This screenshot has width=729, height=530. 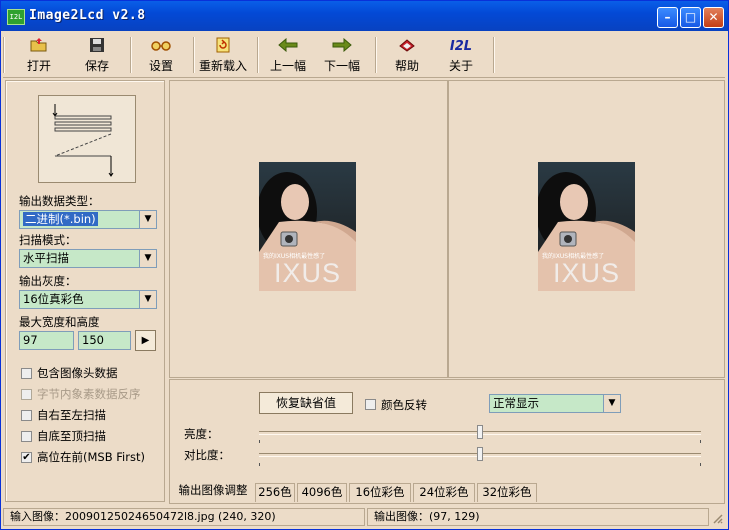 What do you see at coordinates (87, 139) in the screenshot?
I see `scan-mode-diagram` at bounding box center [87, 139].